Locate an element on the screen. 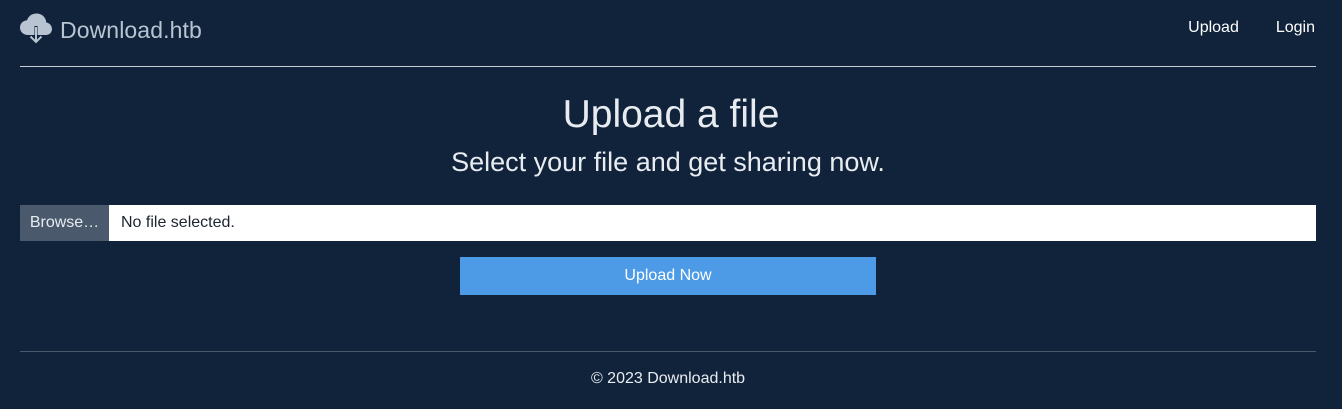  page-title: Upload a file is located at coordinates (671, 114).